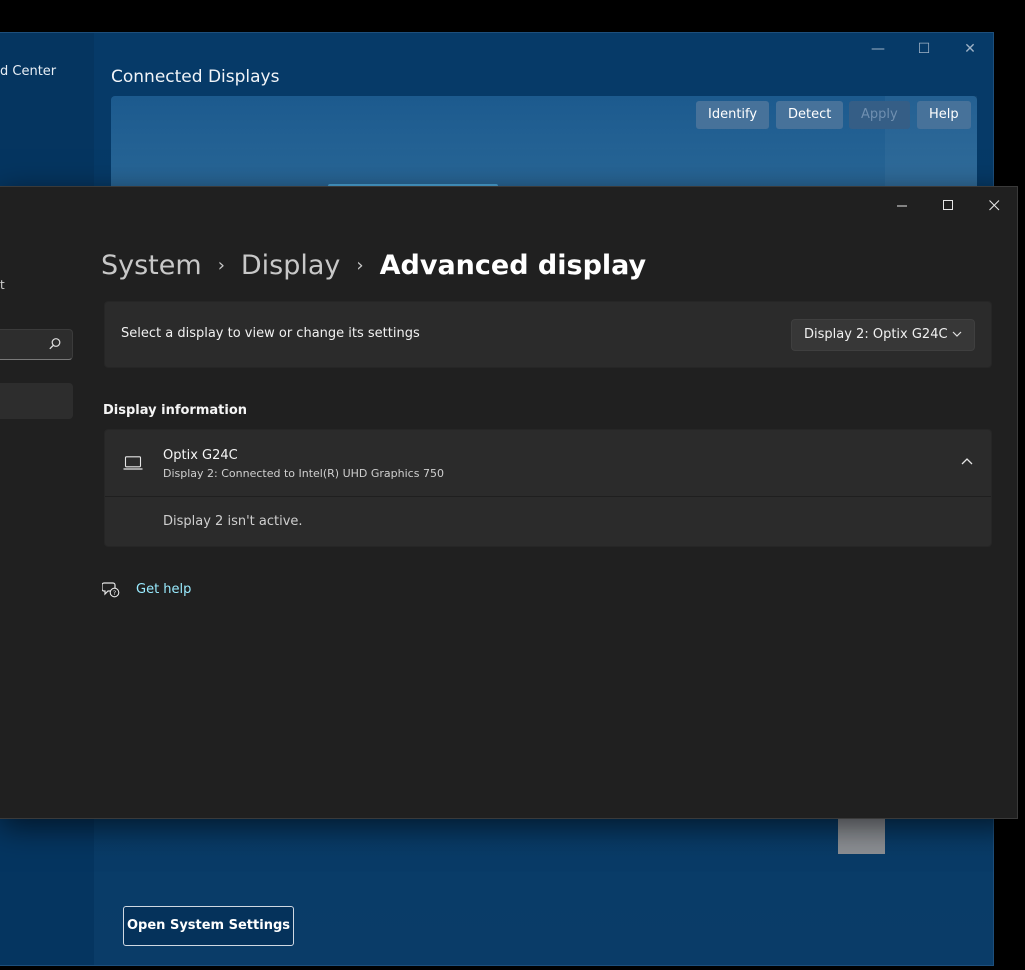 The height and width of the screenshot is (970, 1025). I want to click on breadcrumb-display: Display, so click(291, 265).